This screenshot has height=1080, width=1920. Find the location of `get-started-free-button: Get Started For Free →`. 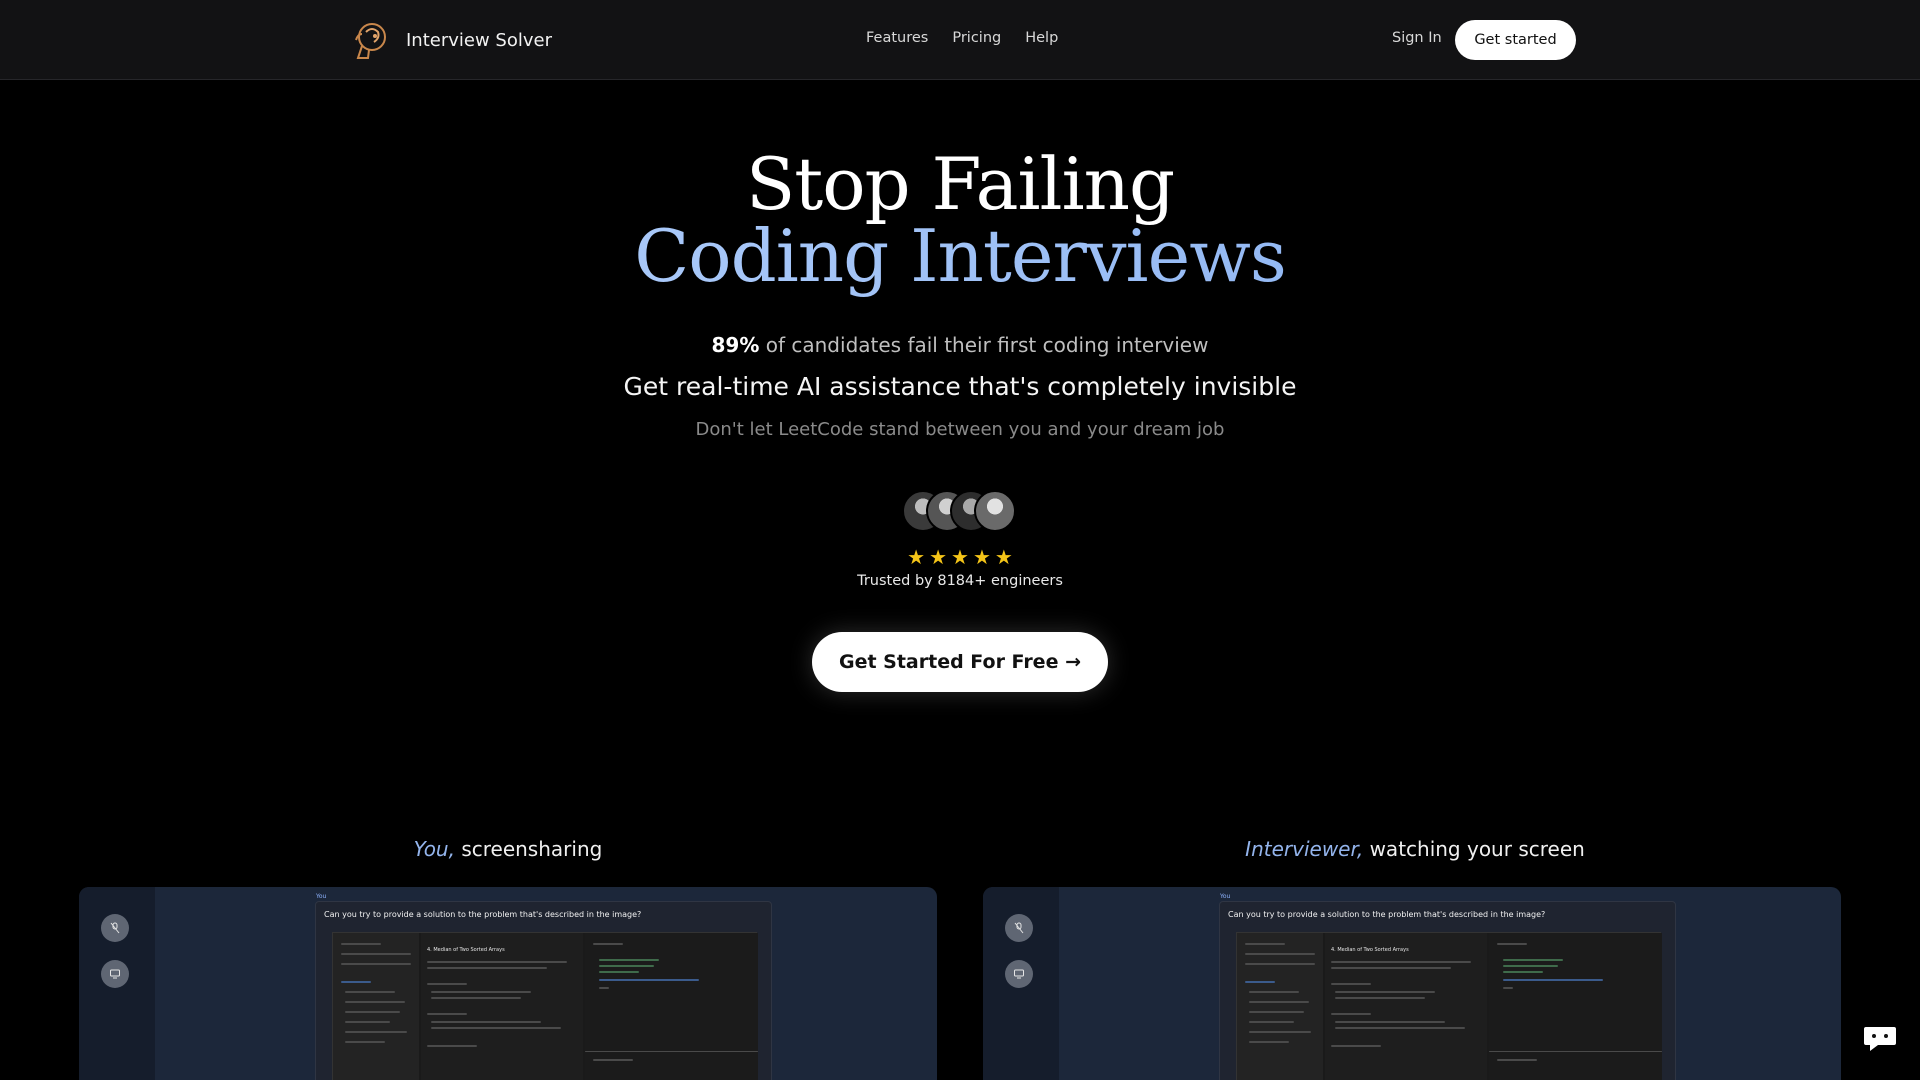

get-started-free-button: Get Started For Free → is located at coordinates (960, 662).